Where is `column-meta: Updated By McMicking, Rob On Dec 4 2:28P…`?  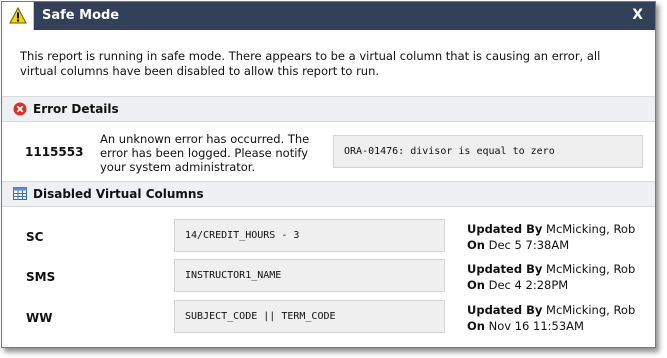
column-meta: Updated By McMicking, Rob On Dec 4 2:28P… is located at coordinates (559, 277).